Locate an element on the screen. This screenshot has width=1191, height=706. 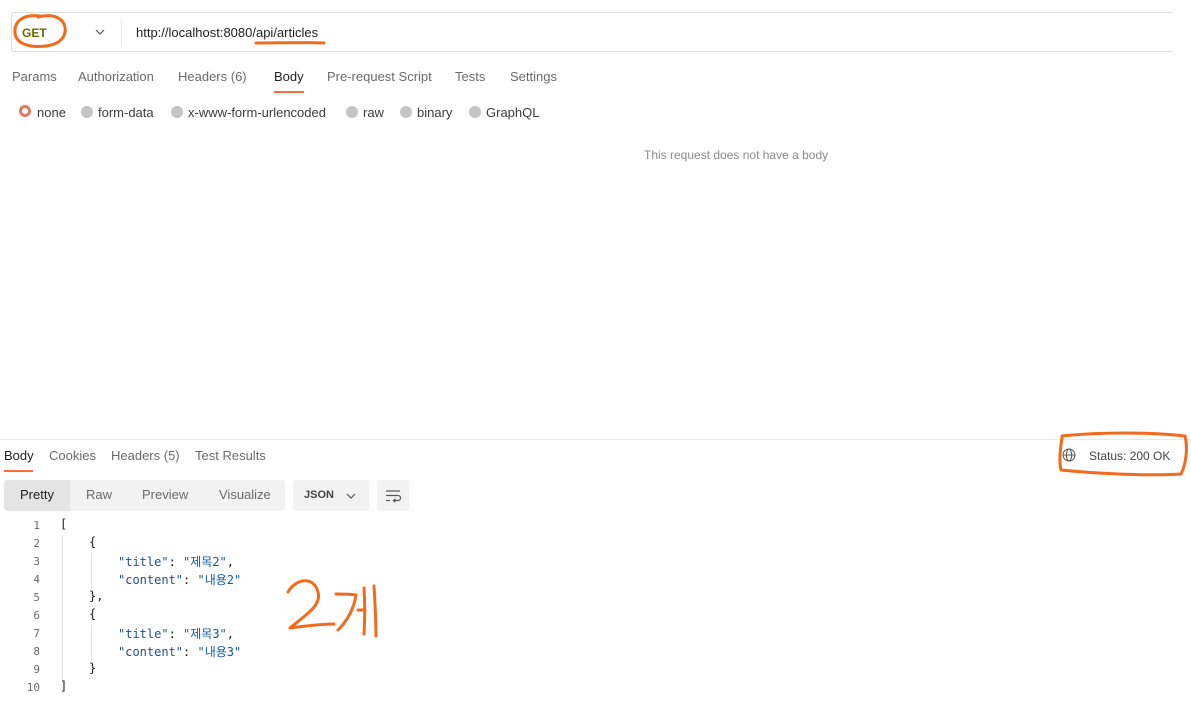
response-tab-headers: Headers (5) is located at coordinates (145, 455).